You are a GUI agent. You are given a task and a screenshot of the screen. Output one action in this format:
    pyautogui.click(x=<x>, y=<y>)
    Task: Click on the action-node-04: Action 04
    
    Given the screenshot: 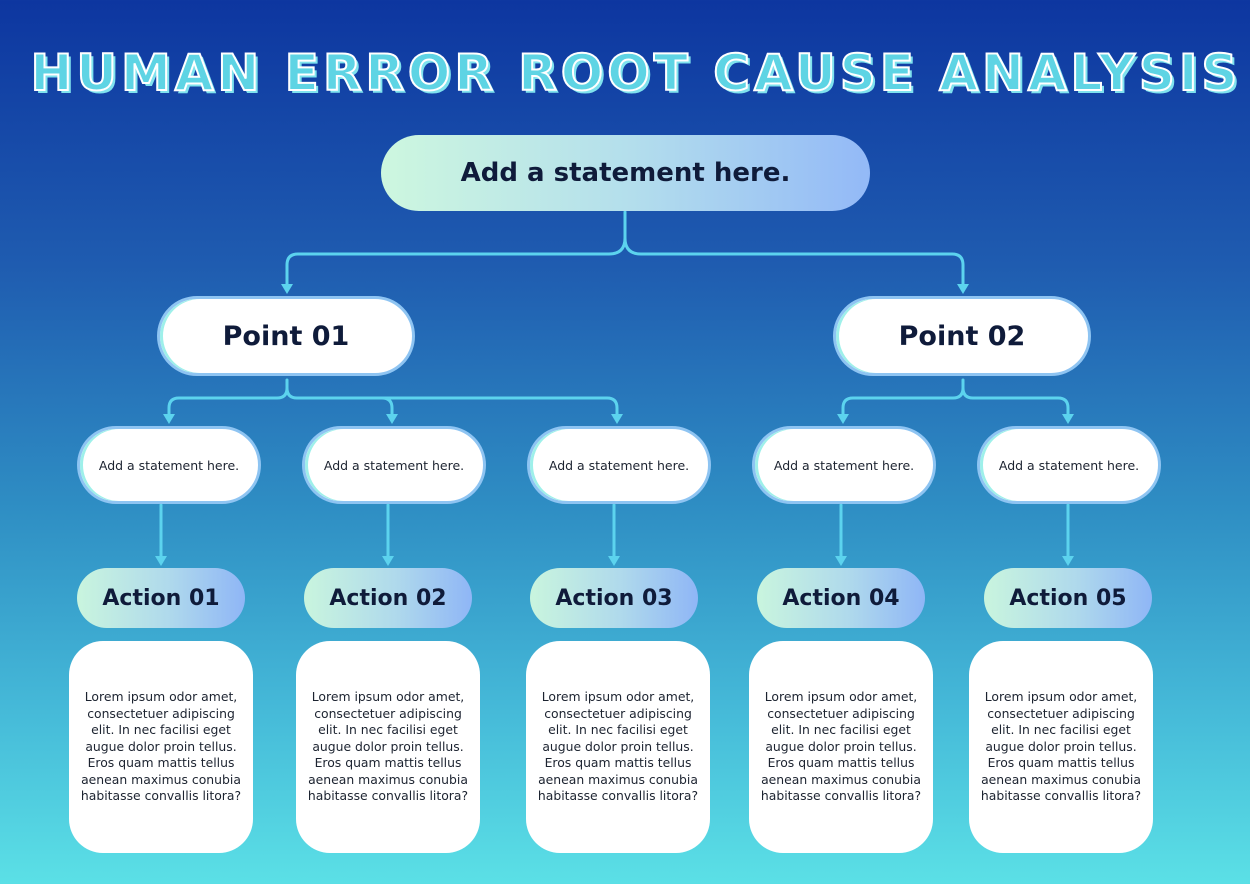 What is the action you would take?
    pyautogui.click(x=841, y=598)
    